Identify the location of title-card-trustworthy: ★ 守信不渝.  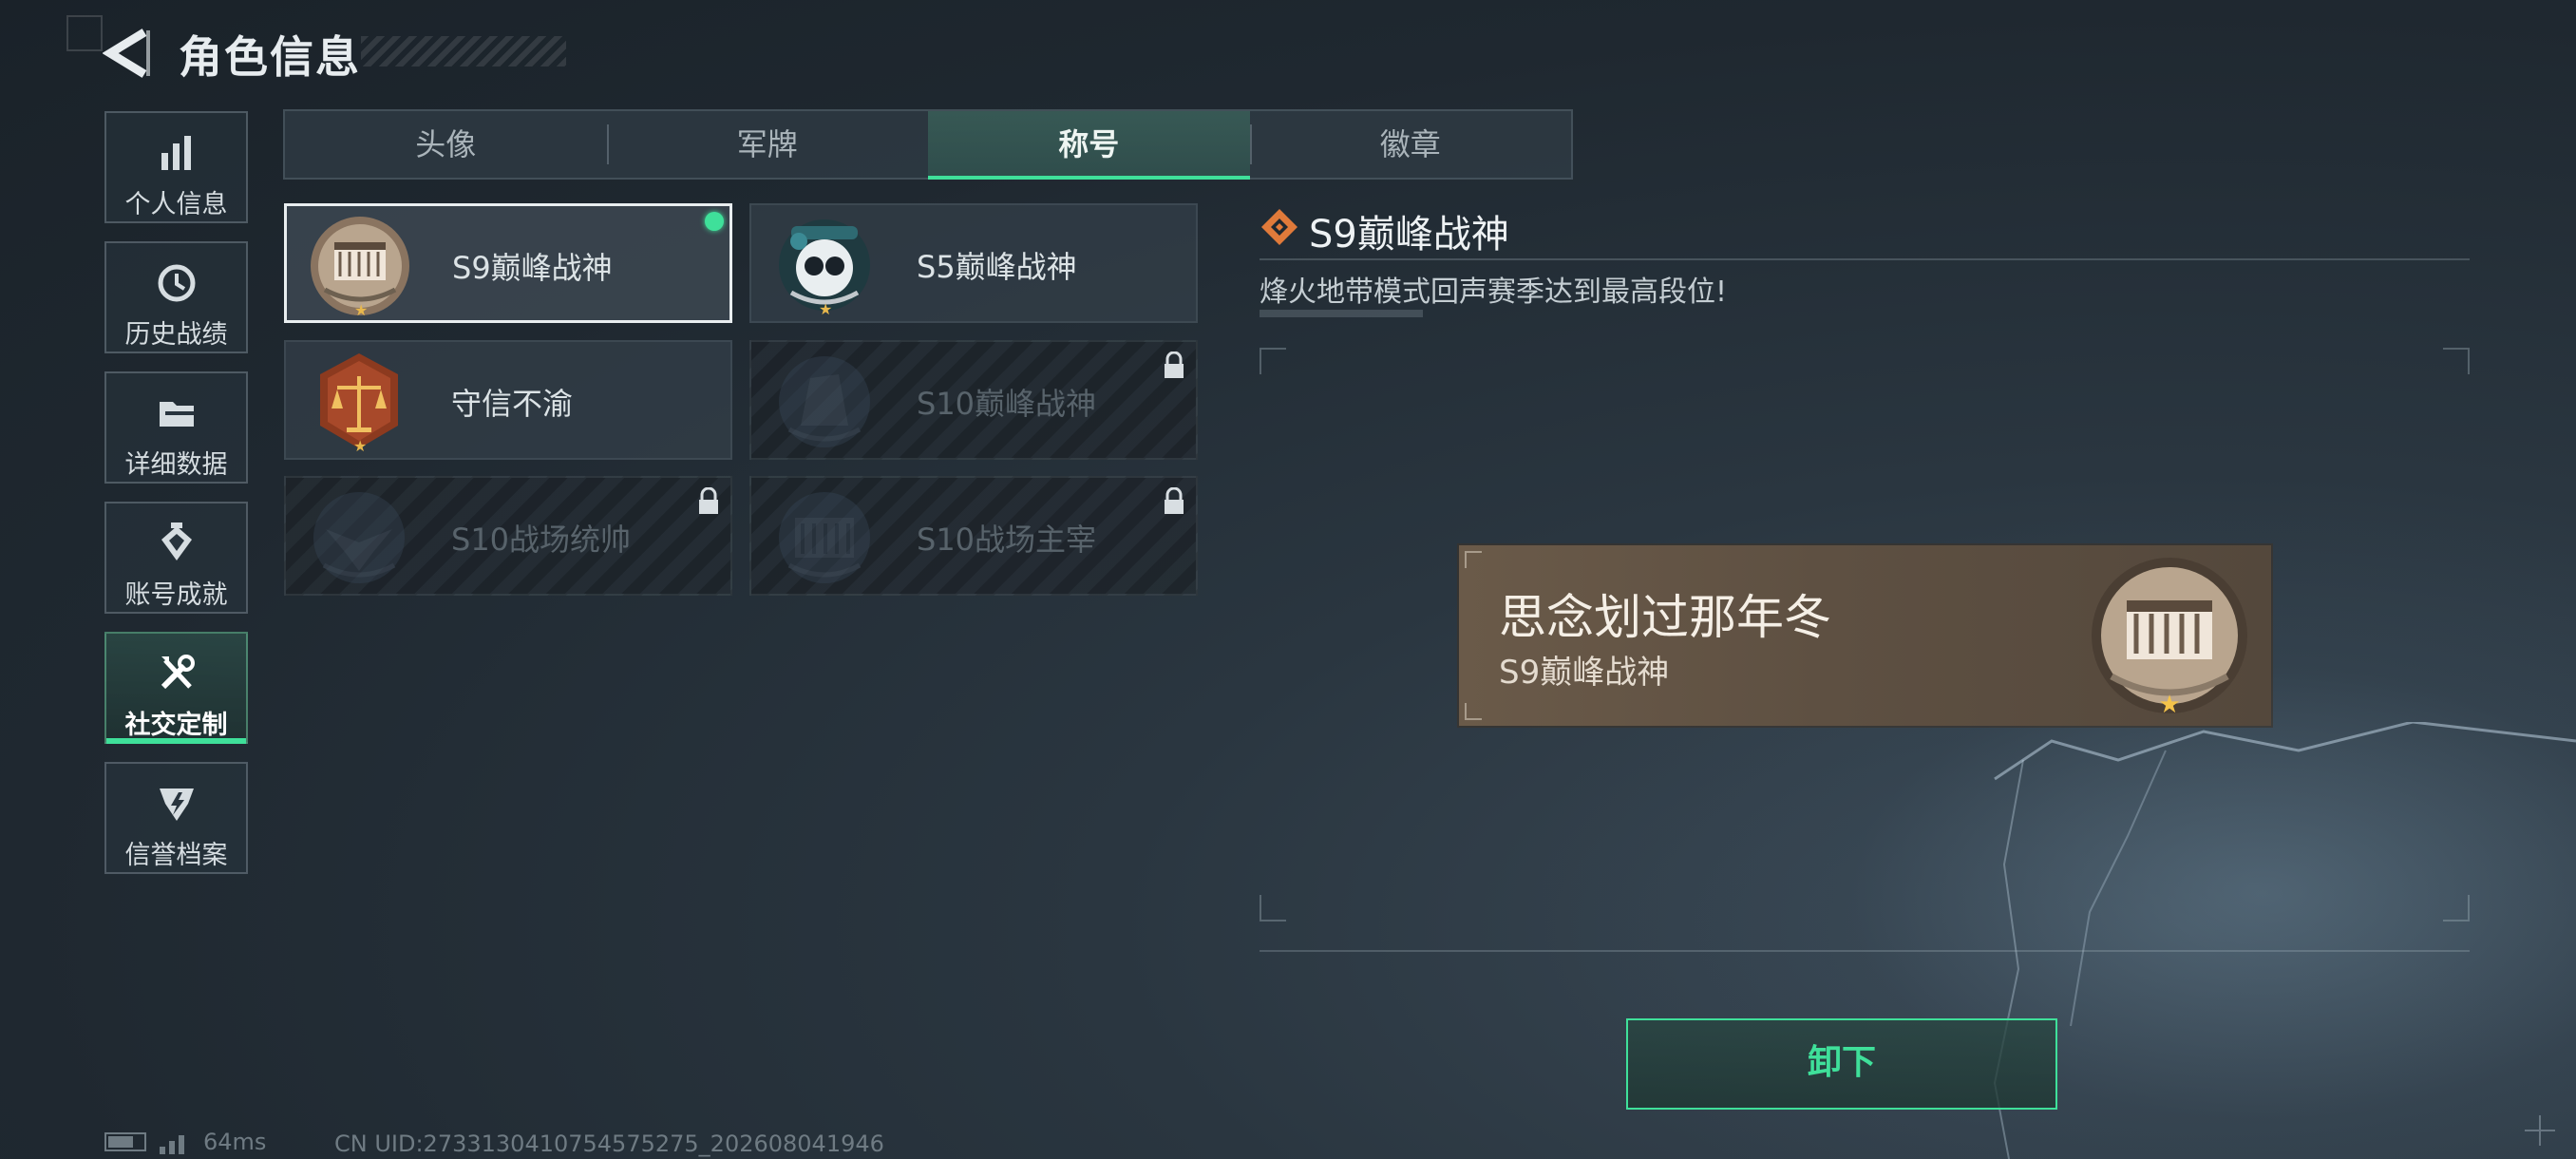
(508, 400).